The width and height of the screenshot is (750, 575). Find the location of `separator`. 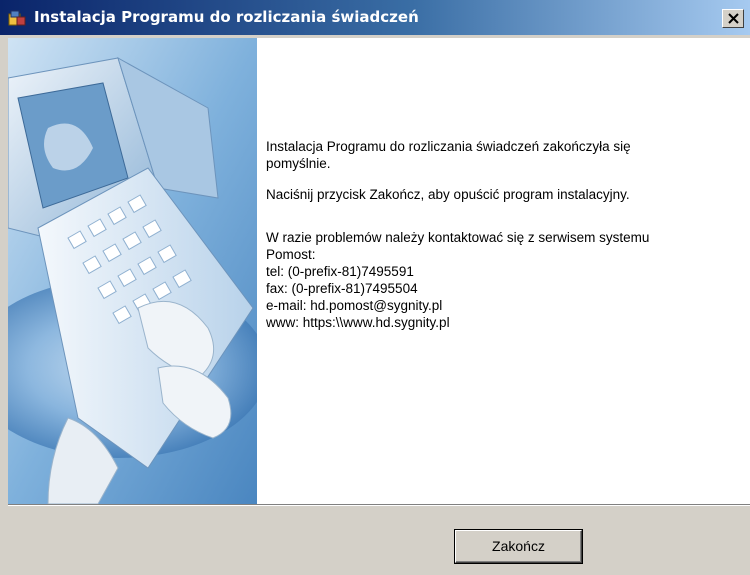

separator is located at coordinates (379, 505).